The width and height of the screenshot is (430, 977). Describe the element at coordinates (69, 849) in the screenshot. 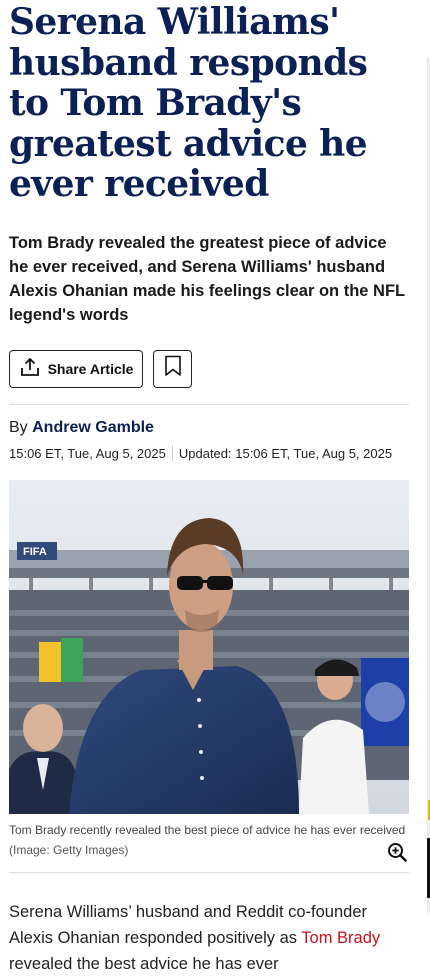

I see `image-credit: (Image: Getty Images)` at that location.